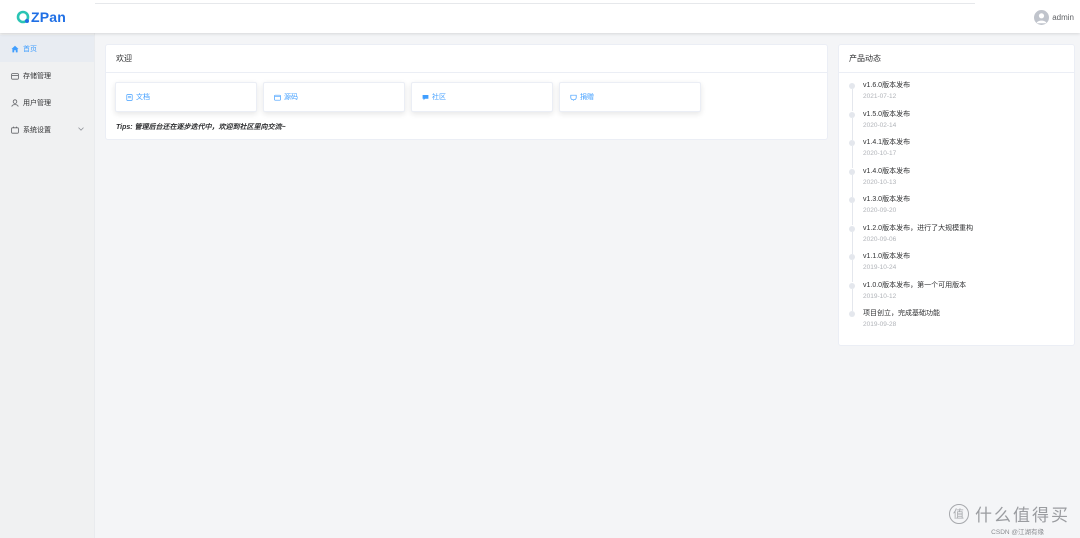 Image resolution: width=1080 pixels, height=538 pixels. What do you see at coordinates (334, 97) in the screenshot?
I see `link-source: 源码` at bounding box center [334, 97].